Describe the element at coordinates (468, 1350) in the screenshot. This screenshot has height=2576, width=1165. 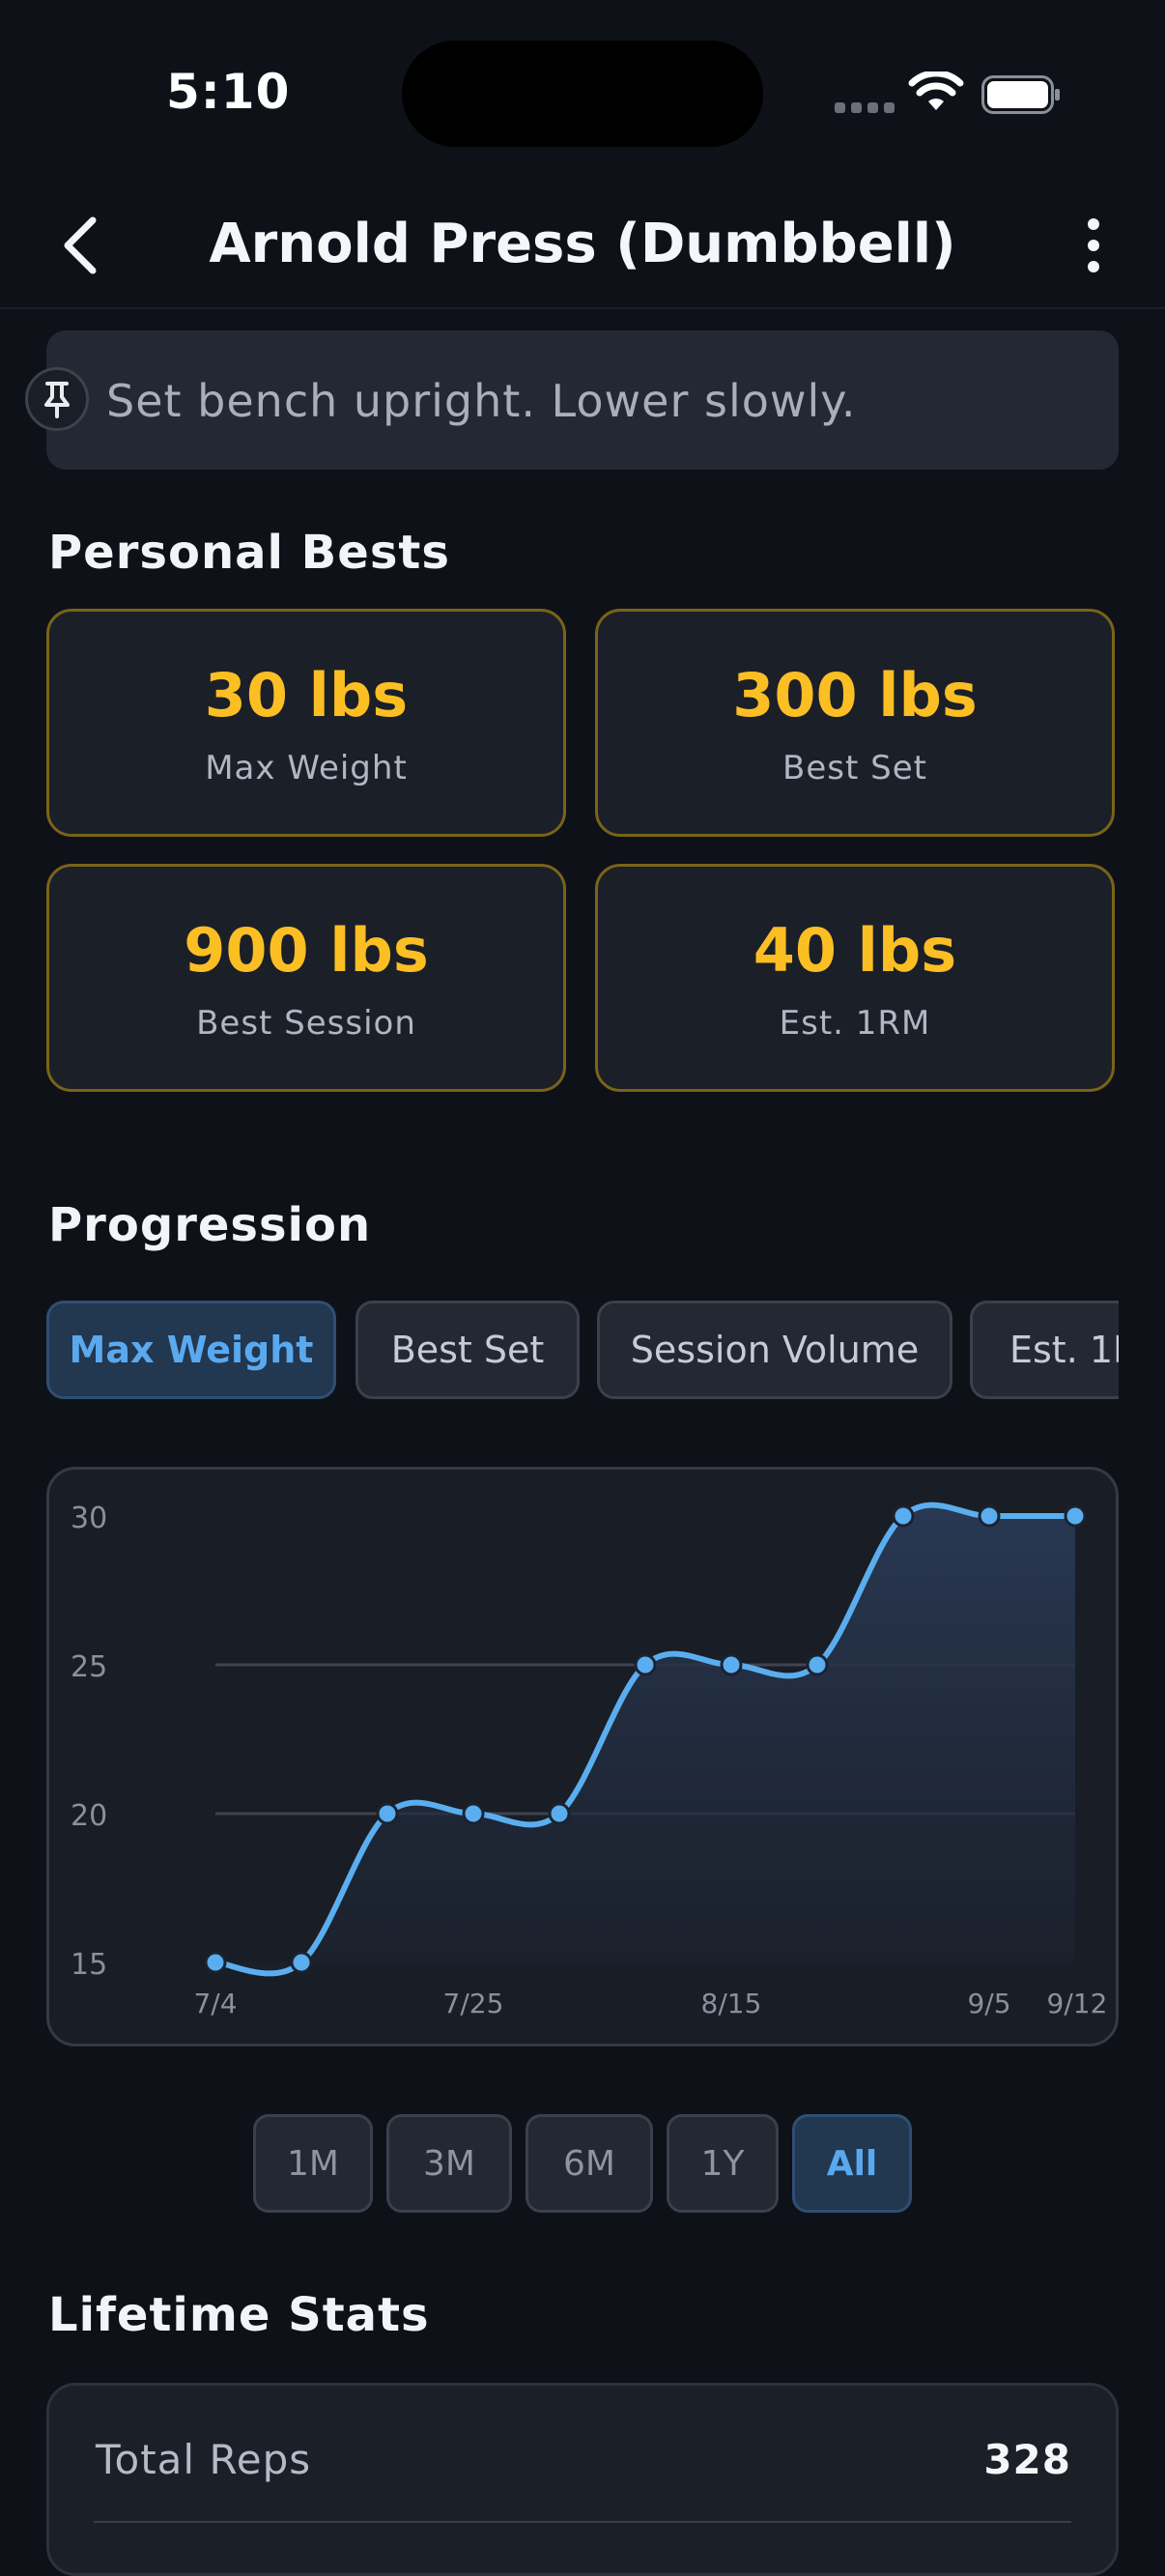
I see `metric-chip-best-set: Best Set` at that location.